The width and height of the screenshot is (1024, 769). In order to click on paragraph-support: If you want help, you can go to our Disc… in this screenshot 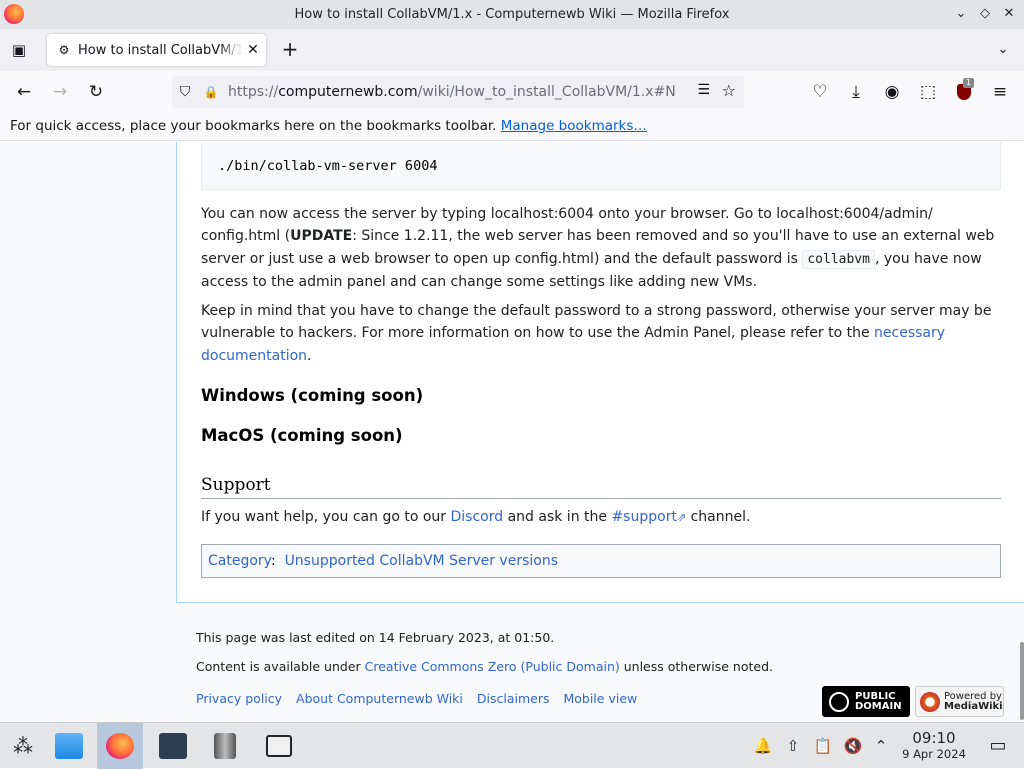, I will do `click(476, 517)`.